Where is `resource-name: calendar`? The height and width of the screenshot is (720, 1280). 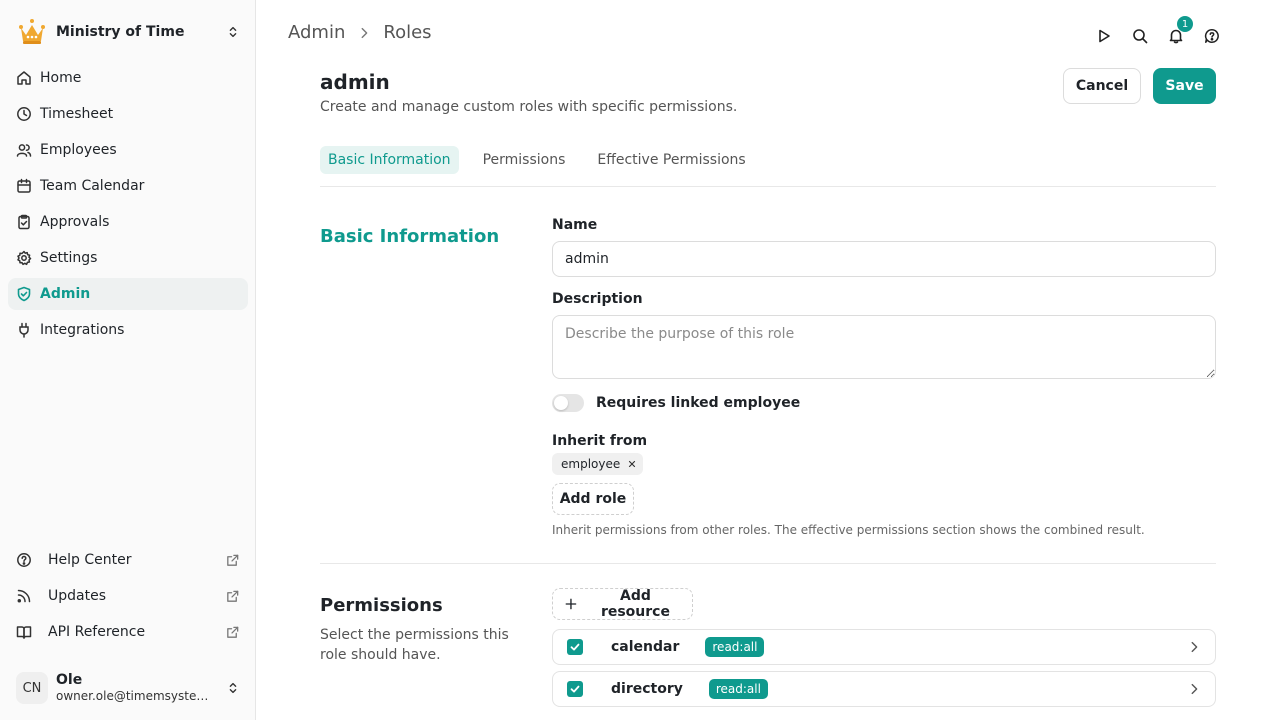
resource-name: calendar is located at coordinates (645, 647).